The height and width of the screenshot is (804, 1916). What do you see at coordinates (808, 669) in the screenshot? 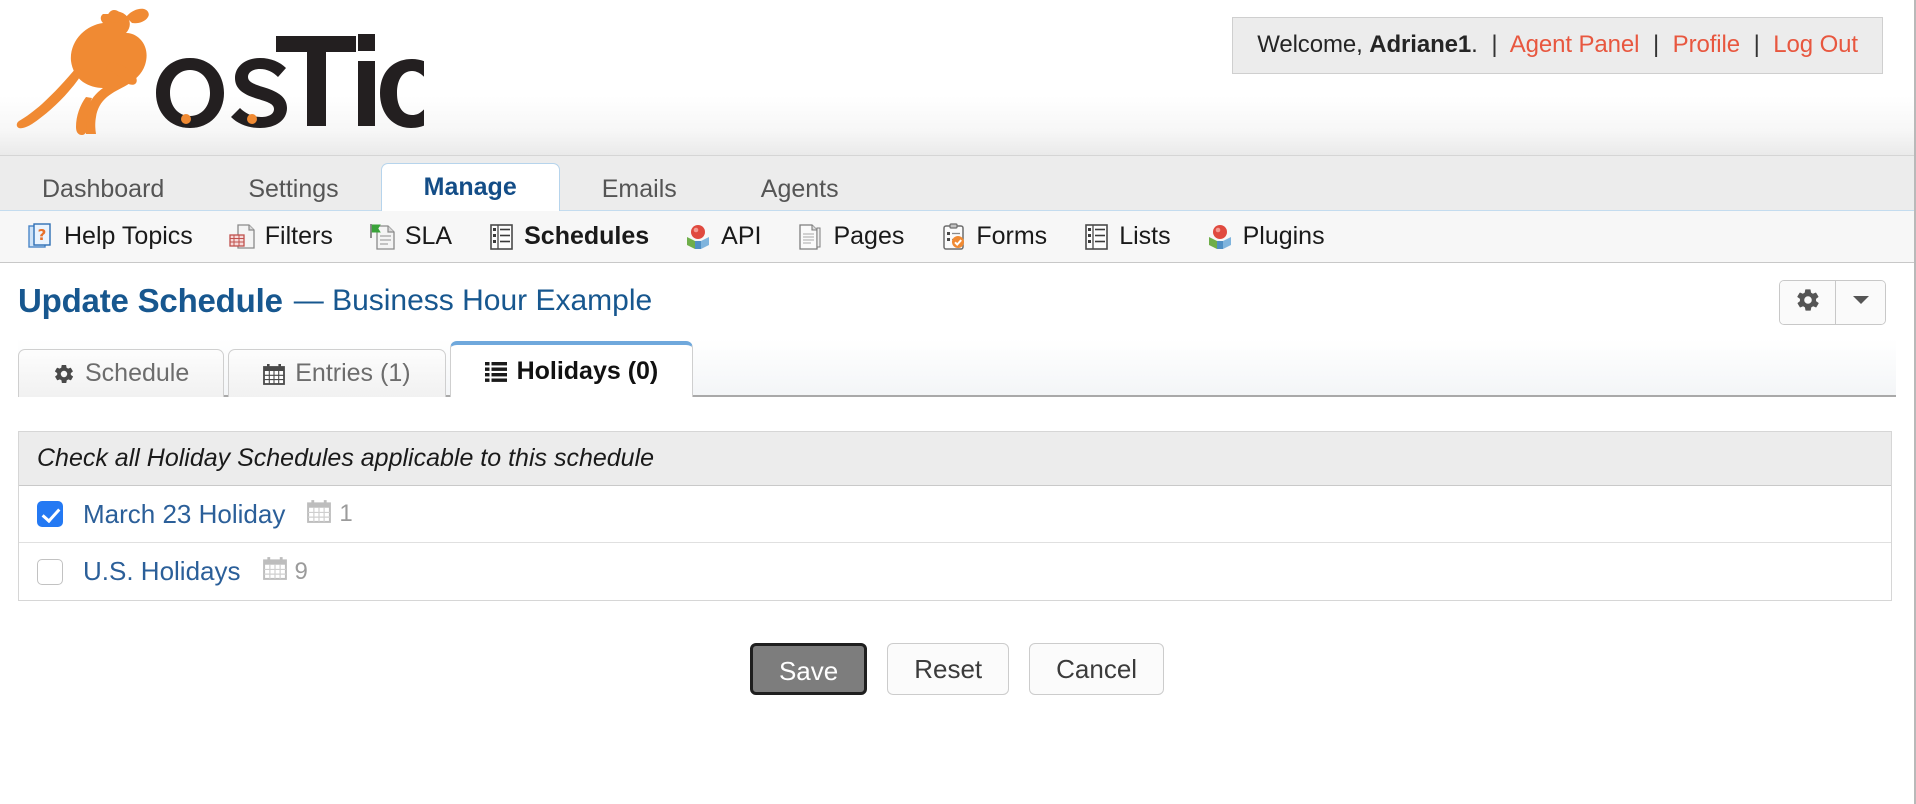
I see `save-button: Save` at bounding box center [808, 669].